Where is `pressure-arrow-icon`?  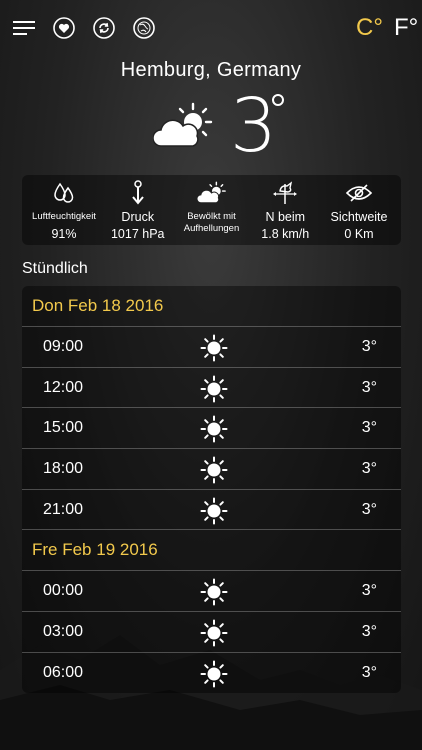 pressure-arrow-icon is located at coordinates (138, 193).